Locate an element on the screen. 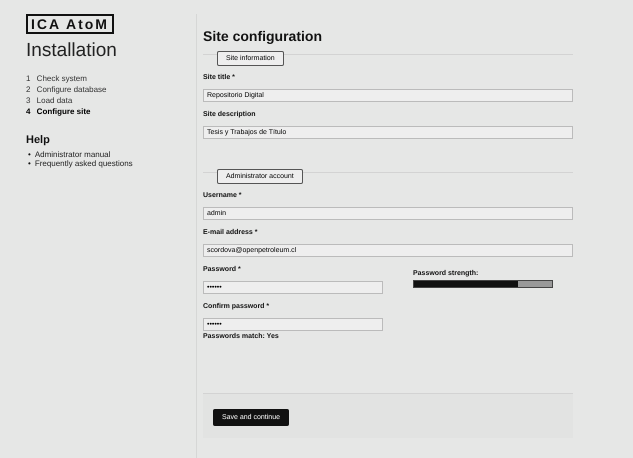 This screenshot has height=458, width=633. step-item: 2 Configure database is located at coordinates (67, 89).